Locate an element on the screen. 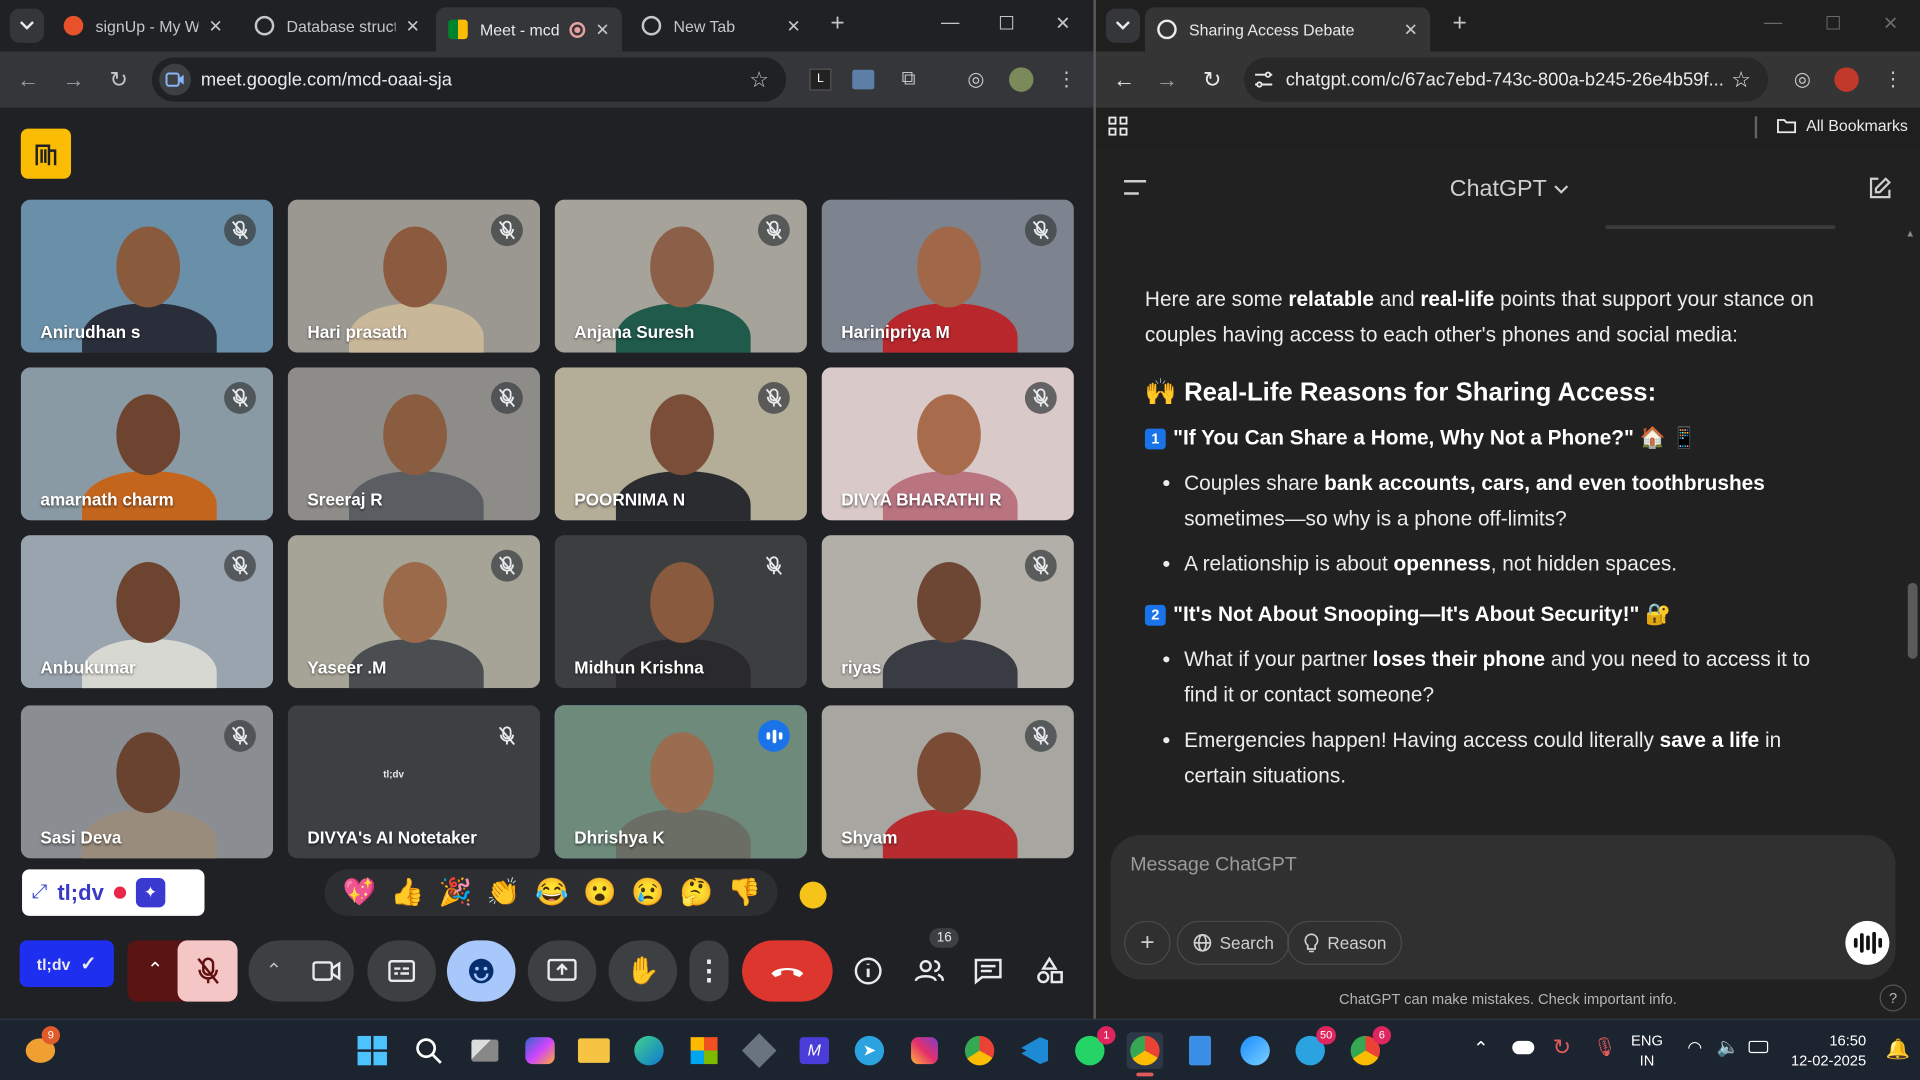  tab-sharing-access: Sharing Access Debate ✕ is located at coordinates (1287, 29).